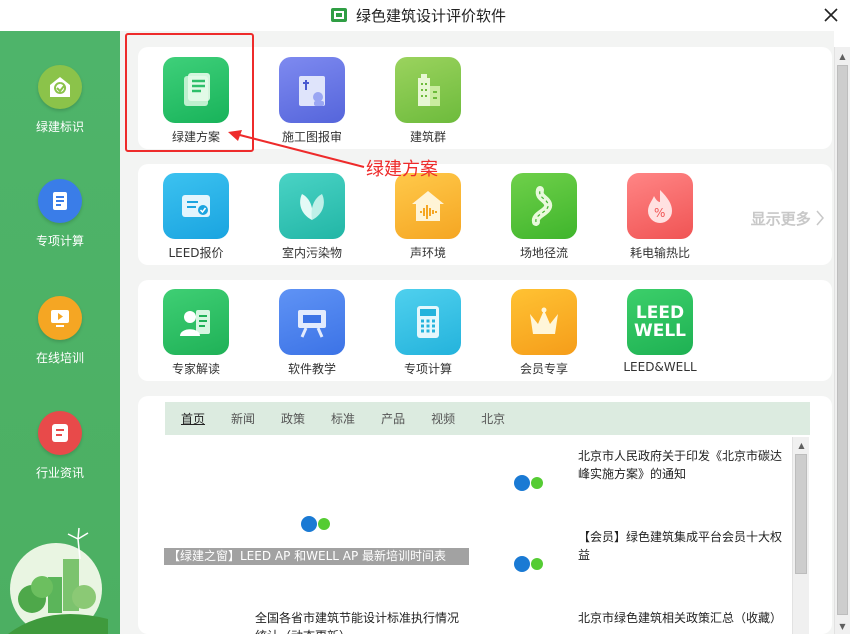 The height and width of the screenshot is (634, 850). I want to click on app-tile-indoor-pollutant: 室内污染物, so click(312, 217).